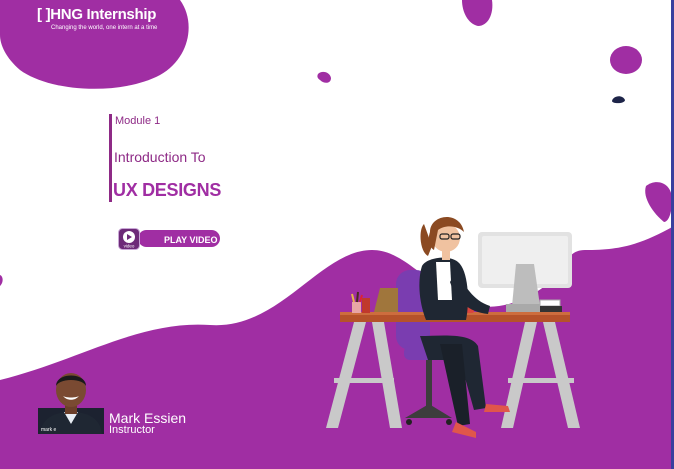  What do you see at coordinates (132, 430) in the screenshot?
I see `instructor-role: Instructor` at bounding box center [132, 430].